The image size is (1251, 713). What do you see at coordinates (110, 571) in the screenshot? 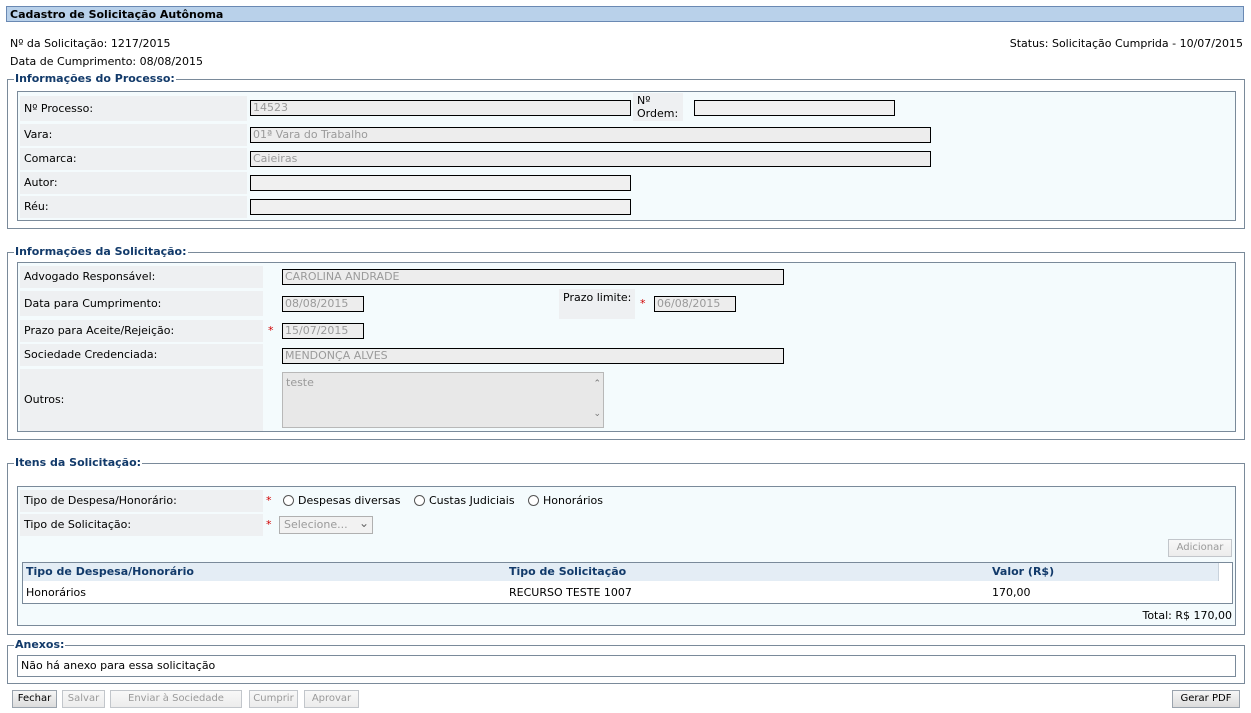
I see `table-header-tipo-despesa: Tipo de Despesa/Honorário` at bounding box center [110, 571].